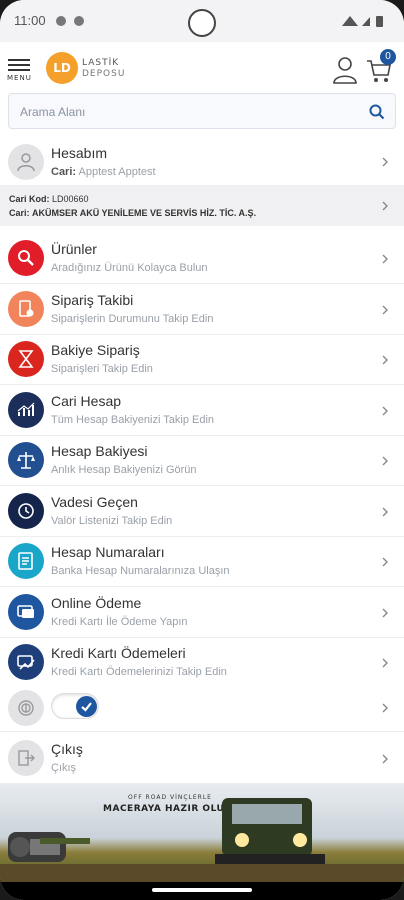 This screenshot has height=900, width=404. I want to click on status-time: 11:00, so click(30, 20).